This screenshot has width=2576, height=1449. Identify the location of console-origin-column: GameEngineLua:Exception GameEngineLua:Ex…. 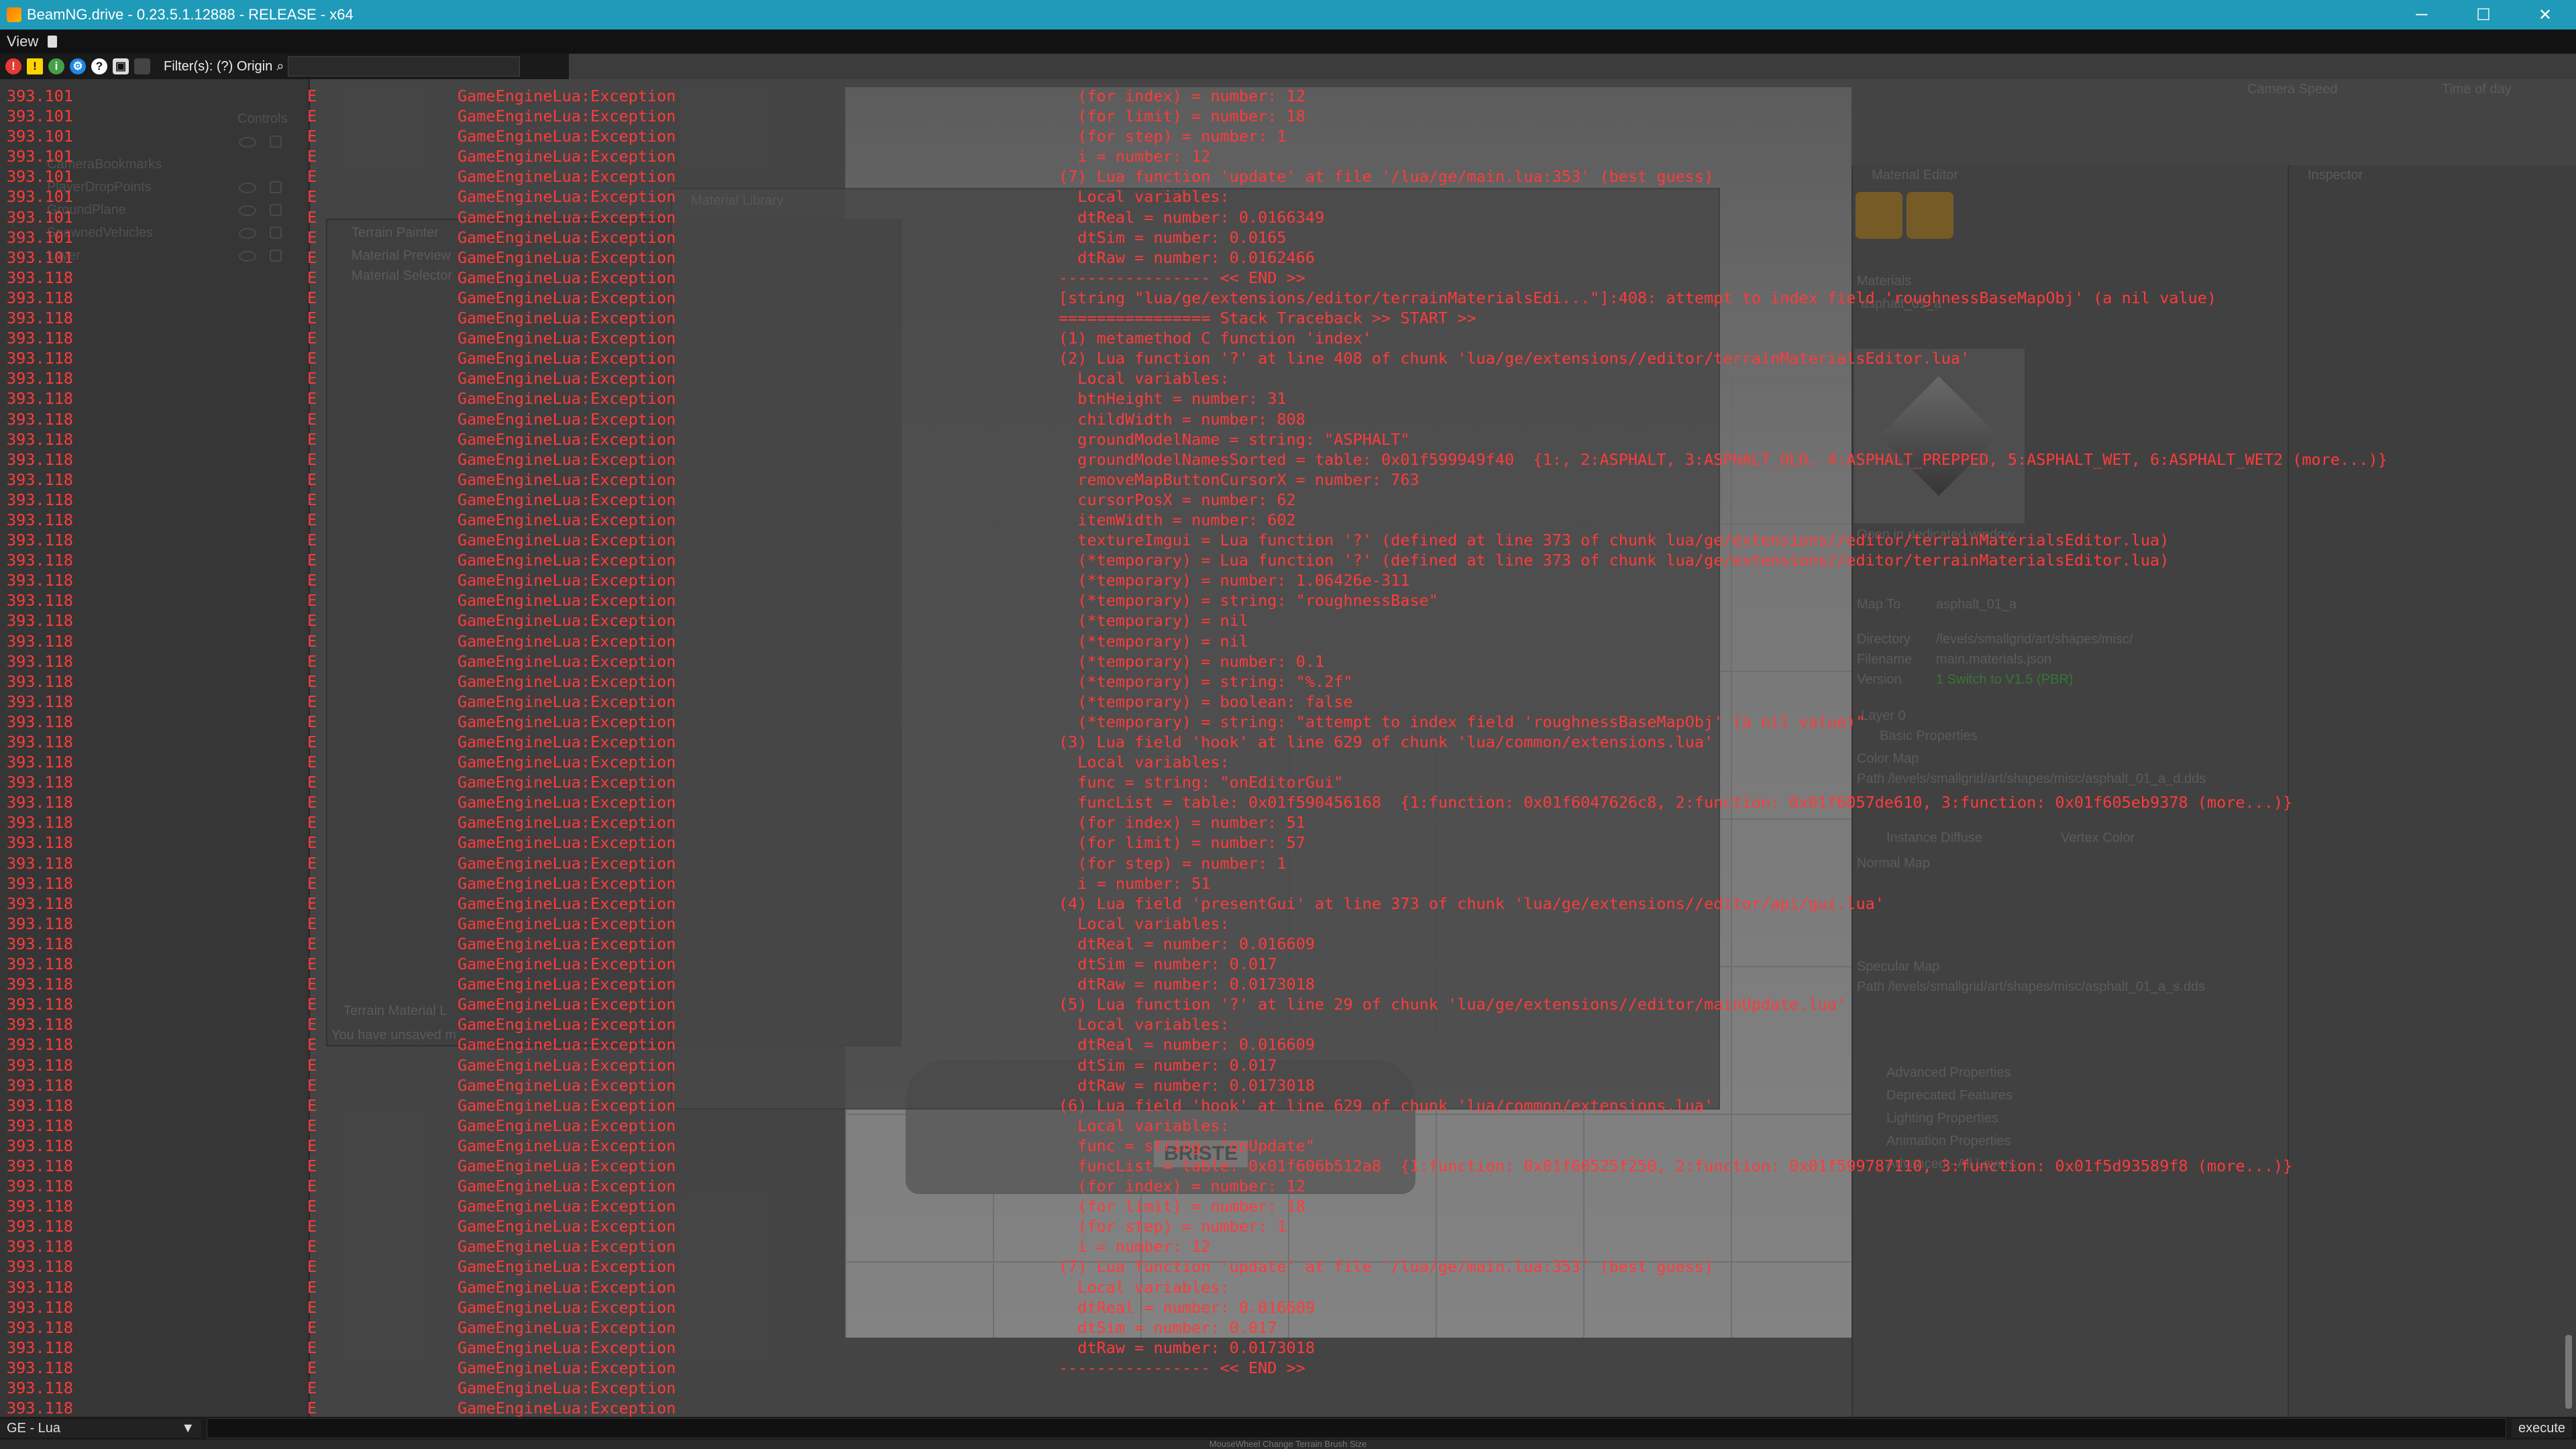
(567, 762).